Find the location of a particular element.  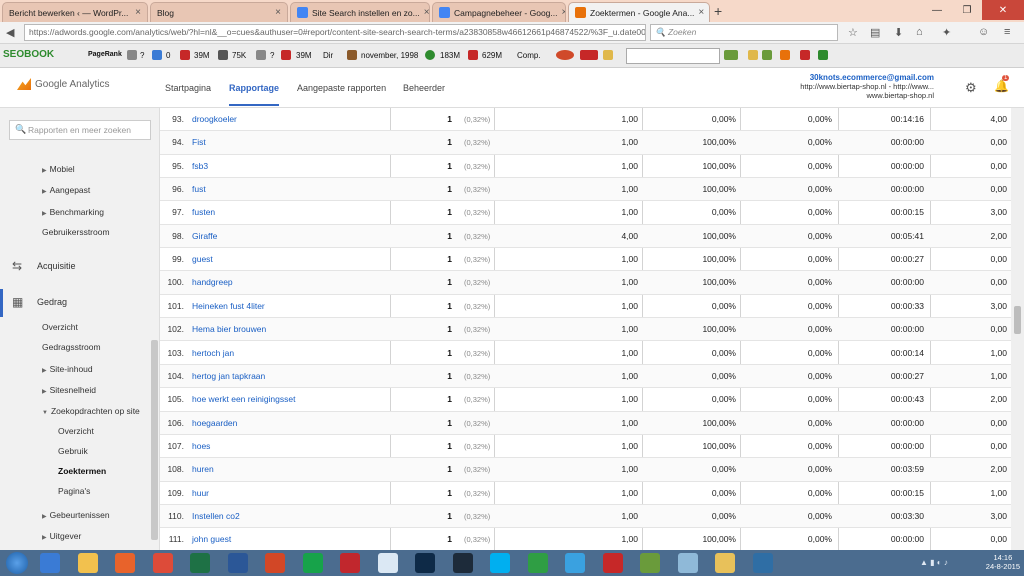

sidebar-scrollbar is located at coordinates (154, 440).